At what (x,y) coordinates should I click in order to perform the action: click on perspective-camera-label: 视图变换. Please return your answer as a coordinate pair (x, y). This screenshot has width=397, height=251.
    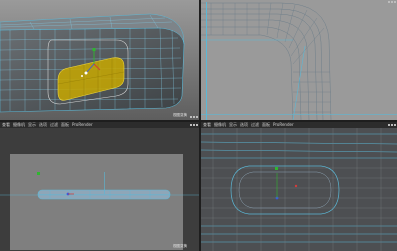
    Looking at the image, I should click on (180, 115).